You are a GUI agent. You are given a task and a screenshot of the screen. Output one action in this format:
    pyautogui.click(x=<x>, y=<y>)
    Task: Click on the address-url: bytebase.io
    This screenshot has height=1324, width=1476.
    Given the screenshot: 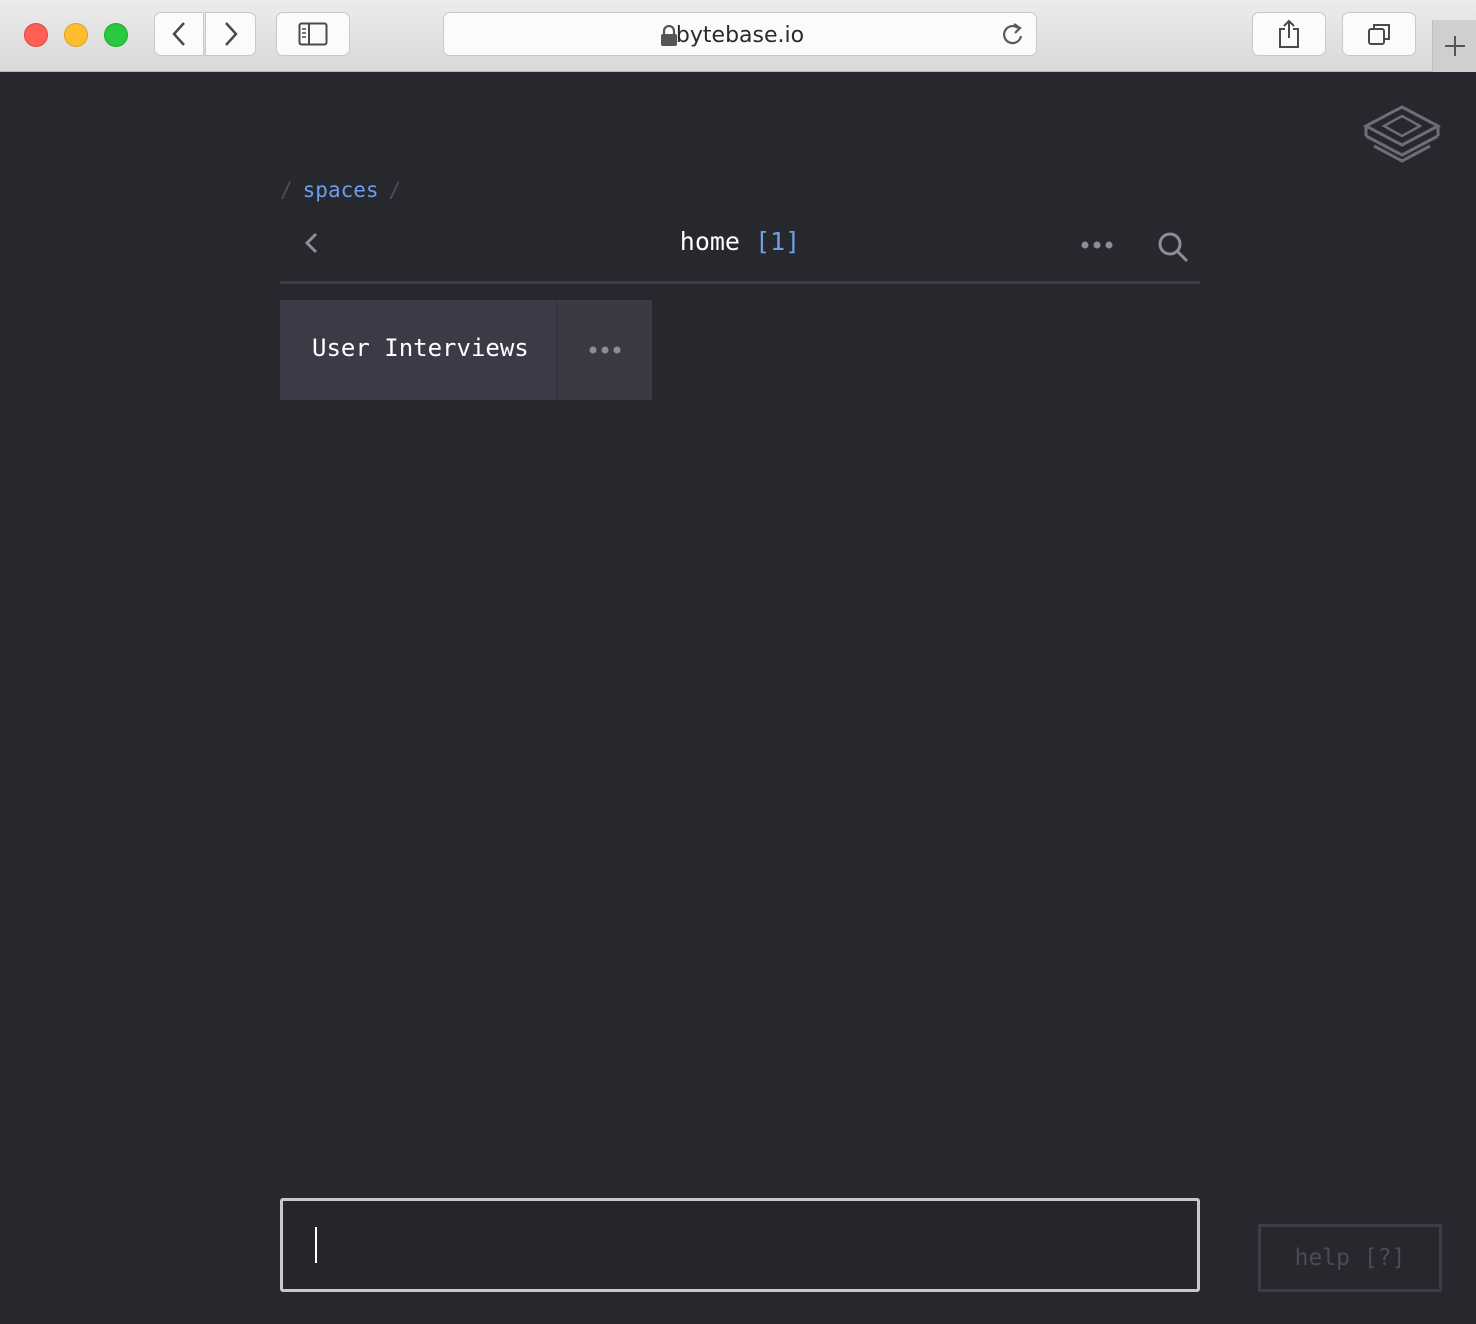 What is the action you would take?
    pyautogui.click(x=740, y=35)
    